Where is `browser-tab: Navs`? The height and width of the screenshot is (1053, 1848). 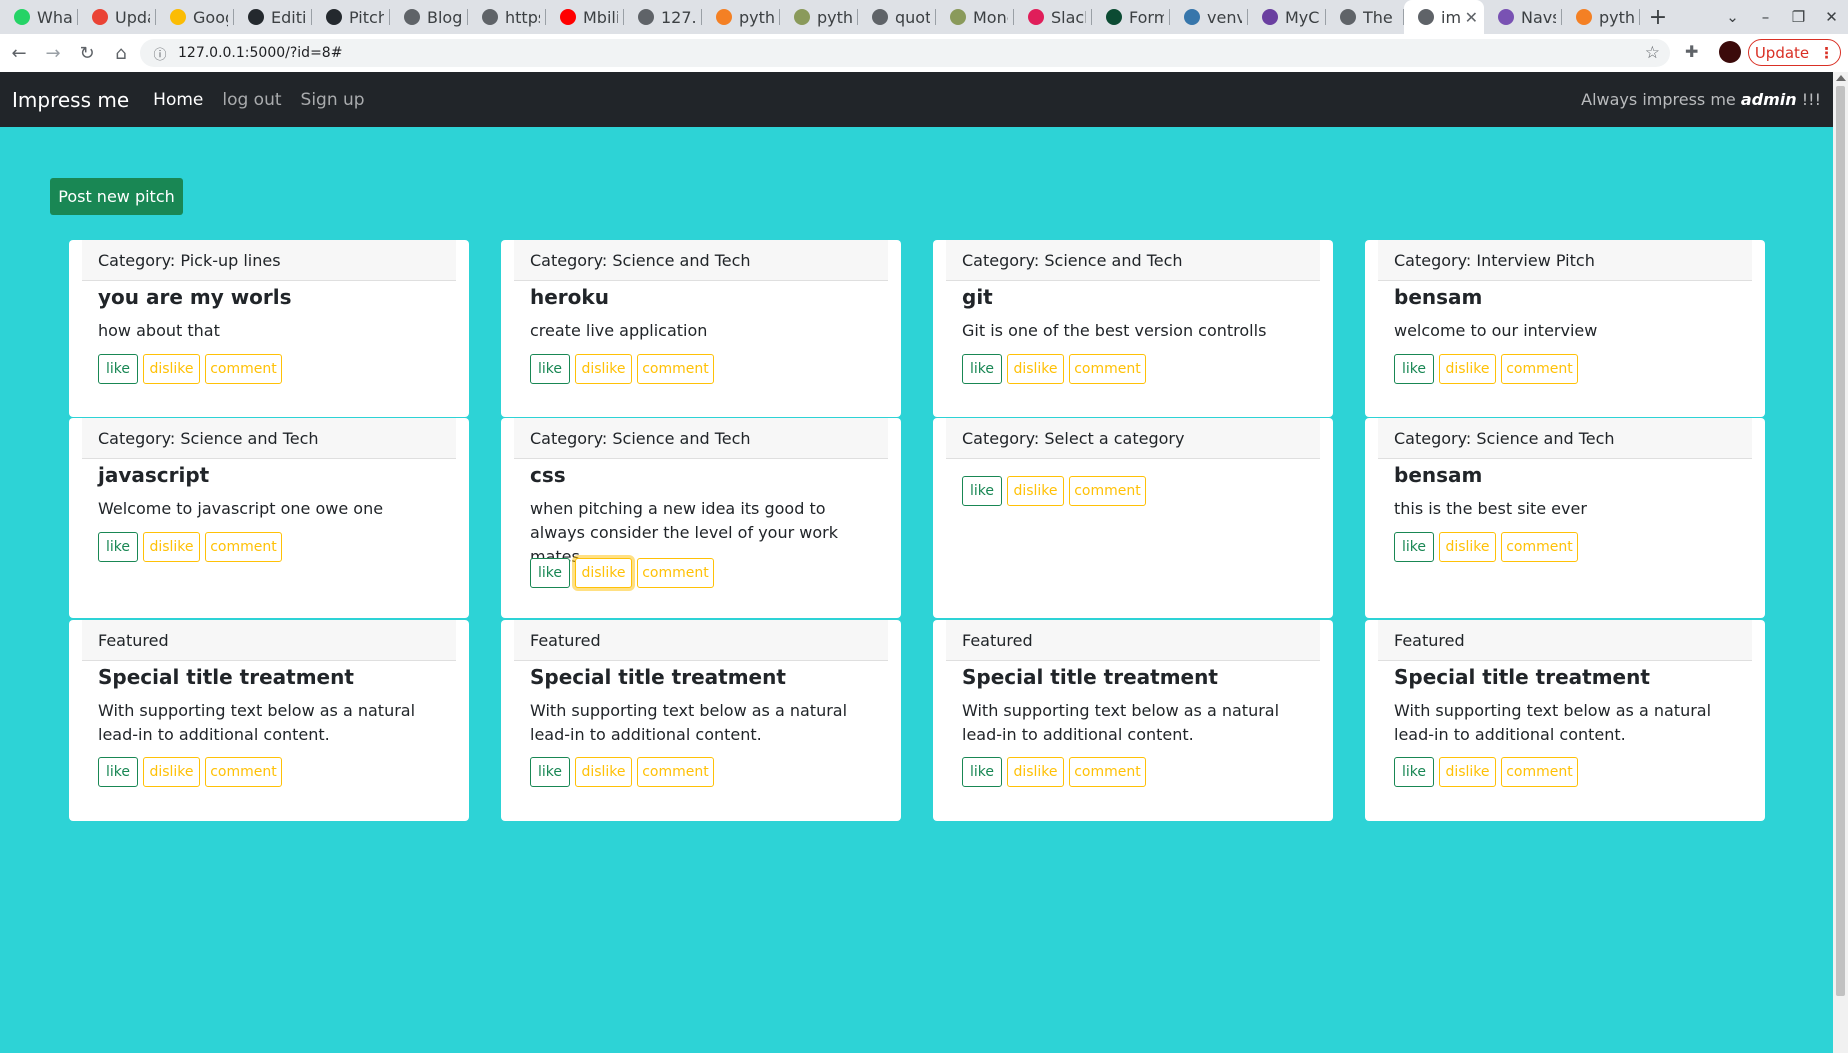
browser-tab: Navs is located at coordinates (1523, 17).